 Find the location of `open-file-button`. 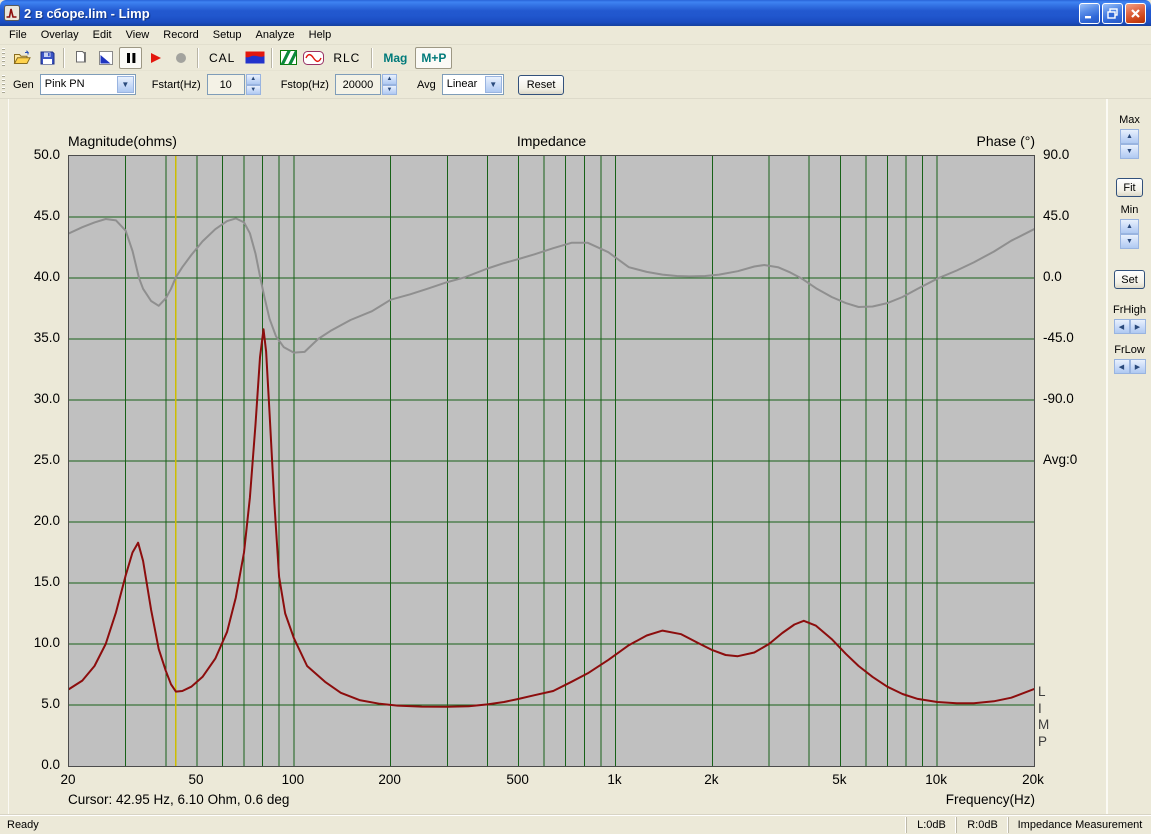

open-file-button is located at coordinates (21, 58).